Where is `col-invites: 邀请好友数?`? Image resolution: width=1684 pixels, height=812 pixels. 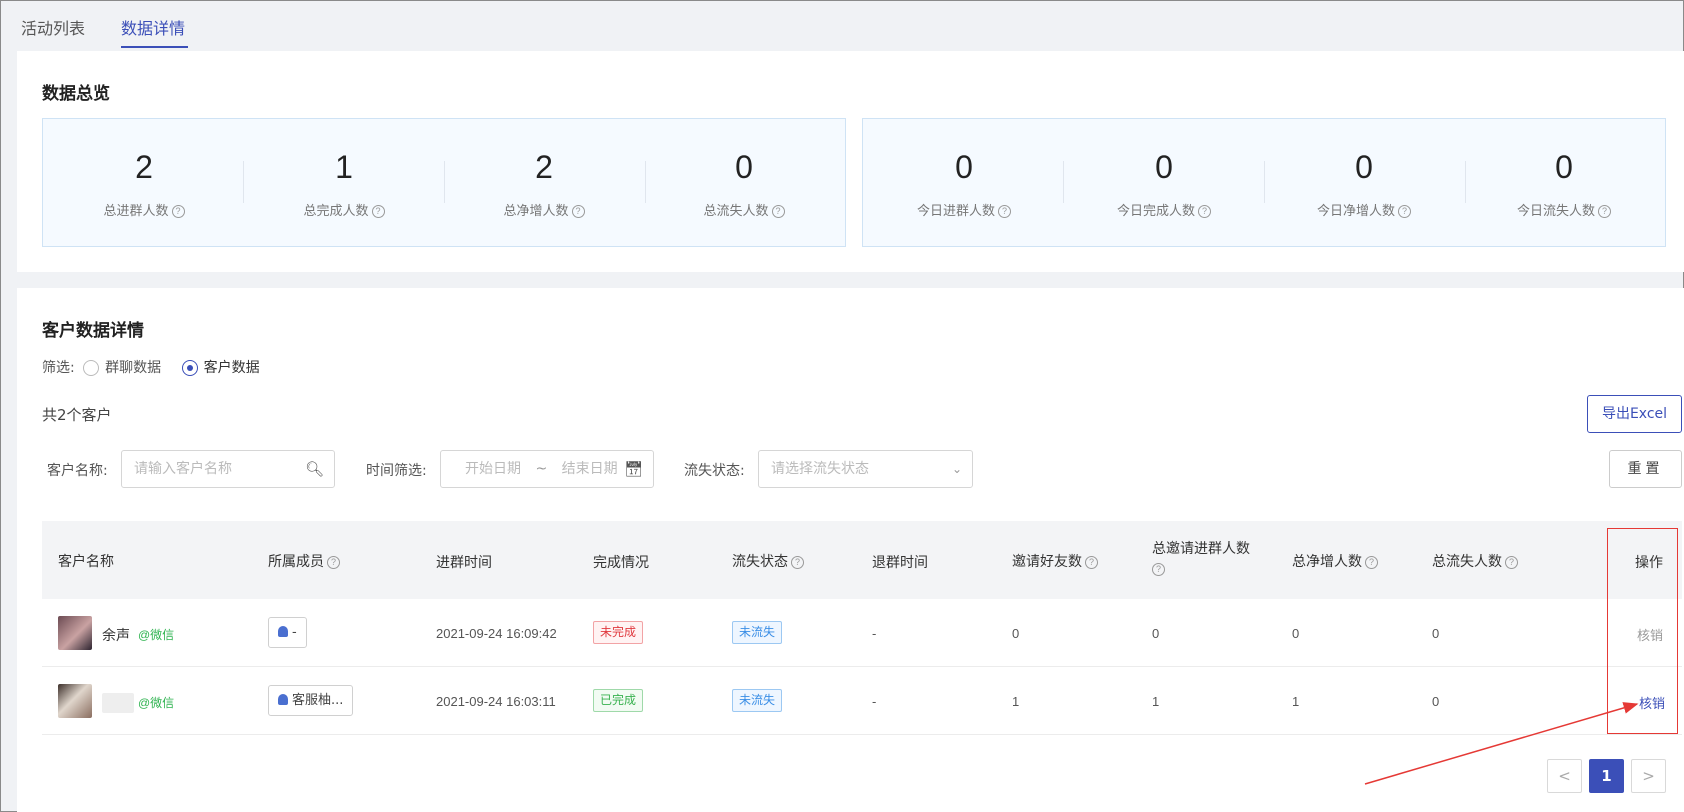
col-invites: 邀请好友数? is located at coordinates (1055, 561).